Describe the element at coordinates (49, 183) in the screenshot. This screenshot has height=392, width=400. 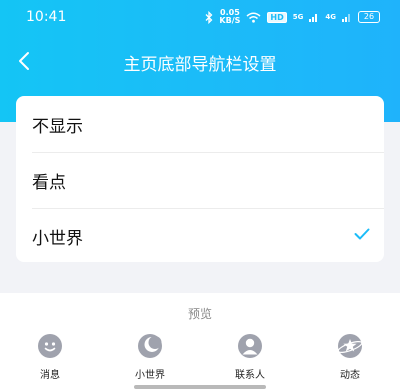
I see `option-label: 看点` at that location.